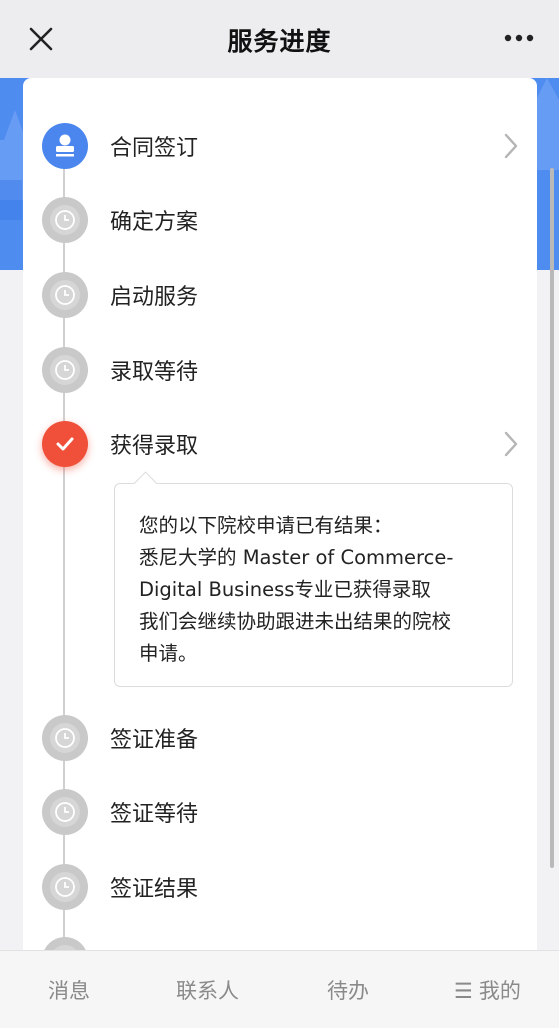 The width and height of the screenshot is (559, 1028). I want to click on stamp-icon, so click(65, 146).